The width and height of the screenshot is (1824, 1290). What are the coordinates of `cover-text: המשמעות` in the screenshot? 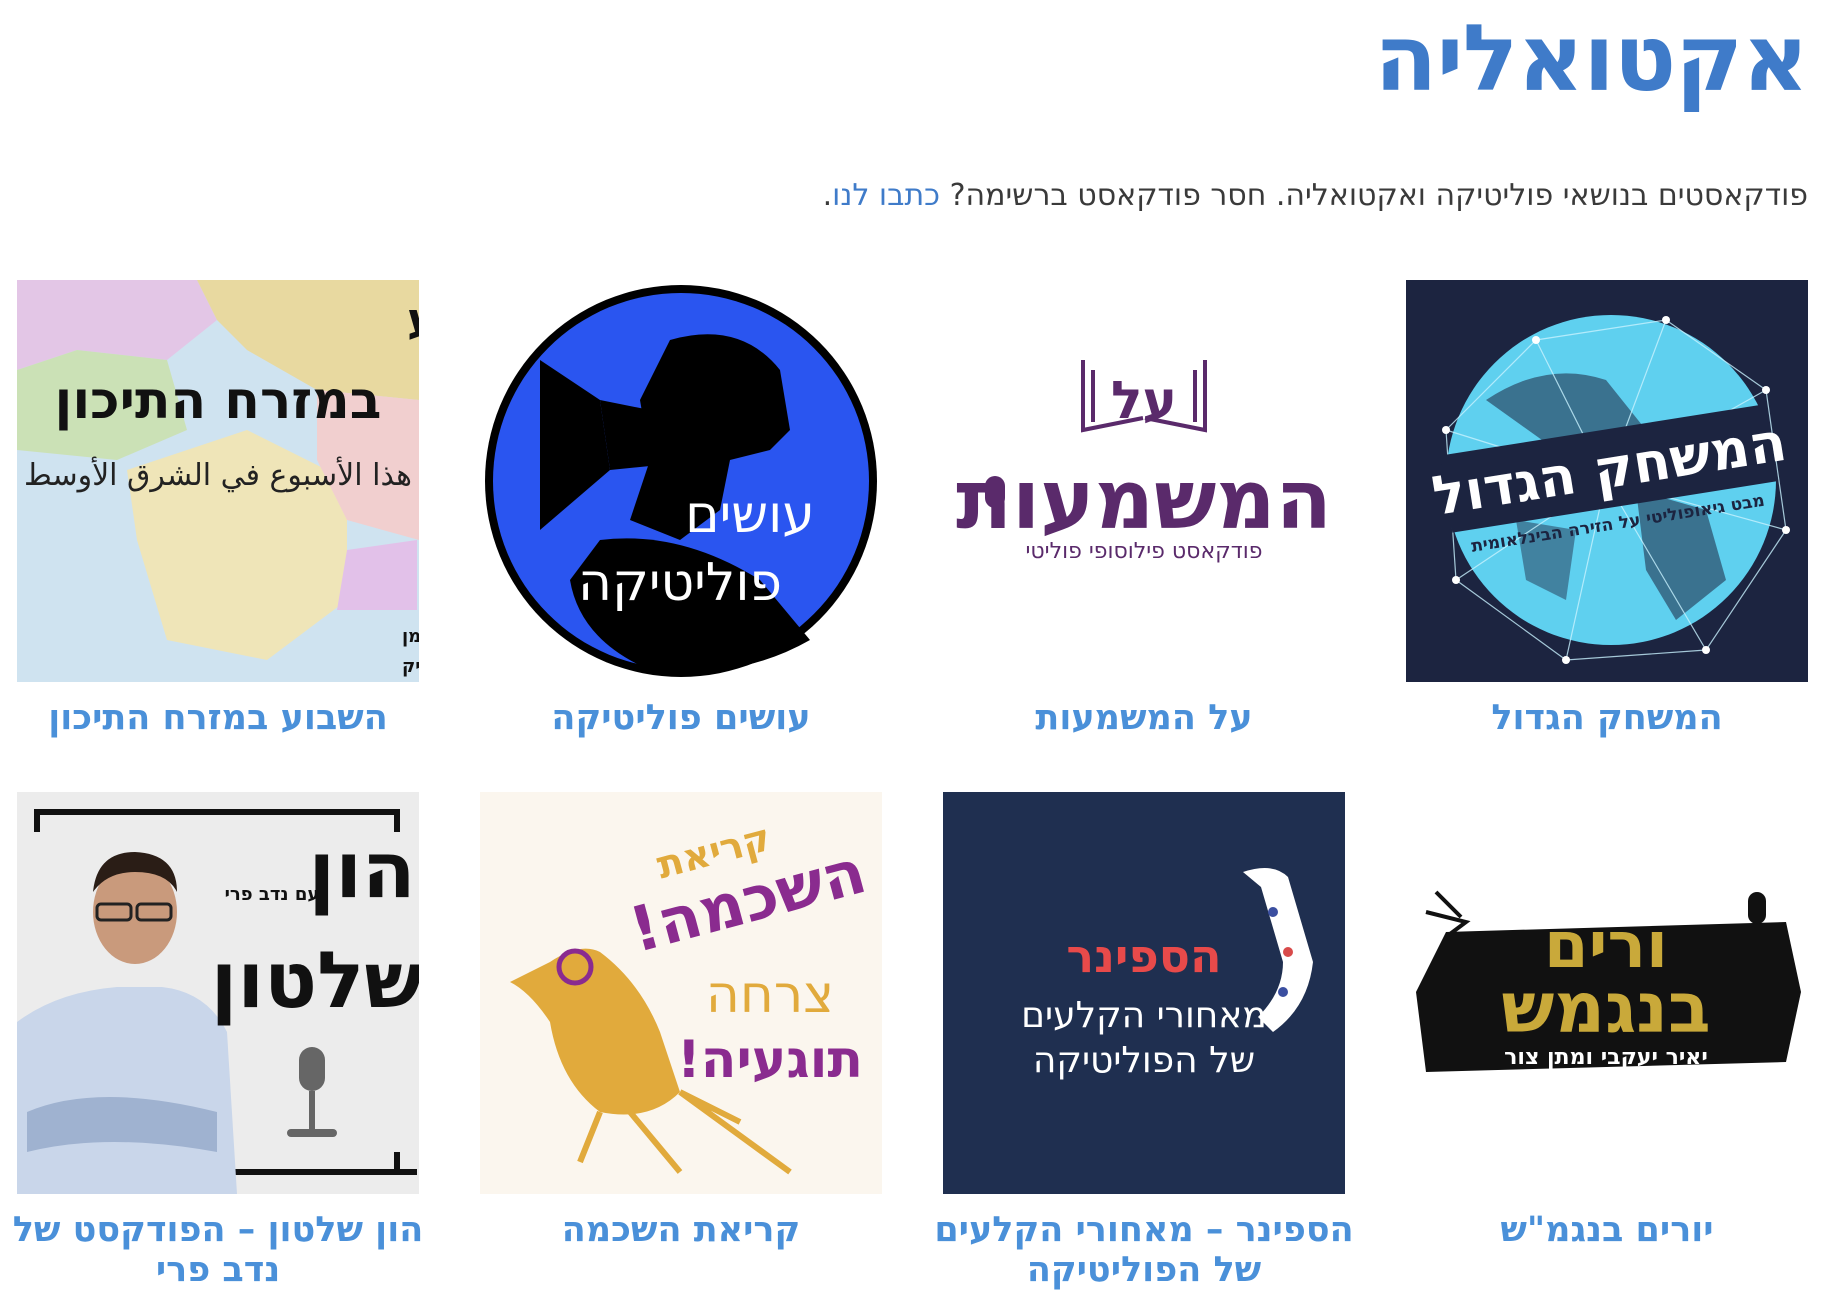 It's located at (1144, 500).